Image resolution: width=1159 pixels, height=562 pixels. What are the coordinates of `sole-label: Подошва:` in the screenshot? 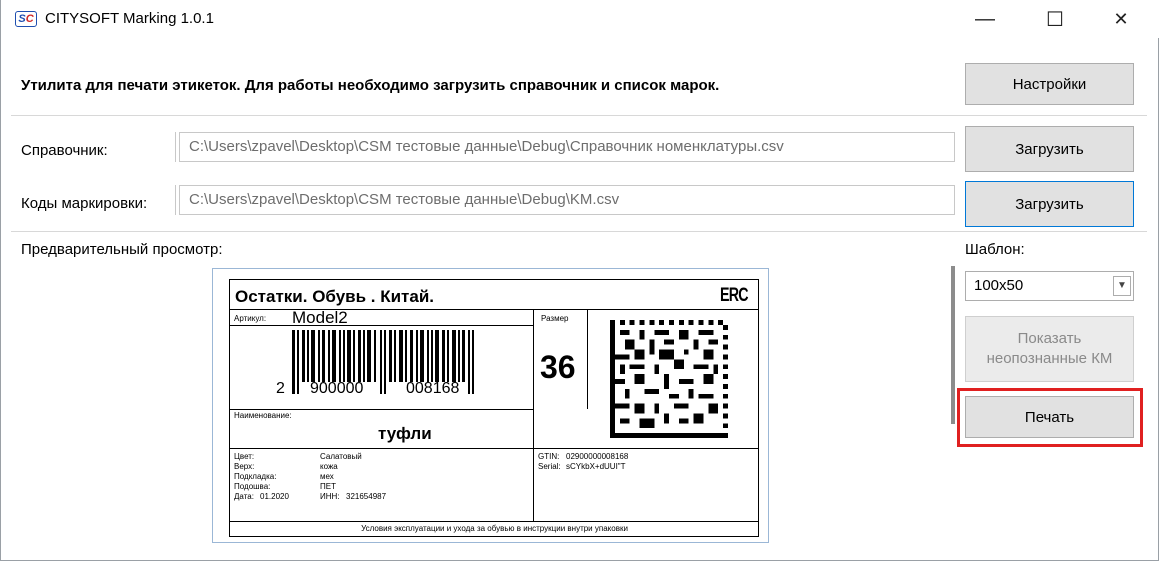 It's located at (252, 486).